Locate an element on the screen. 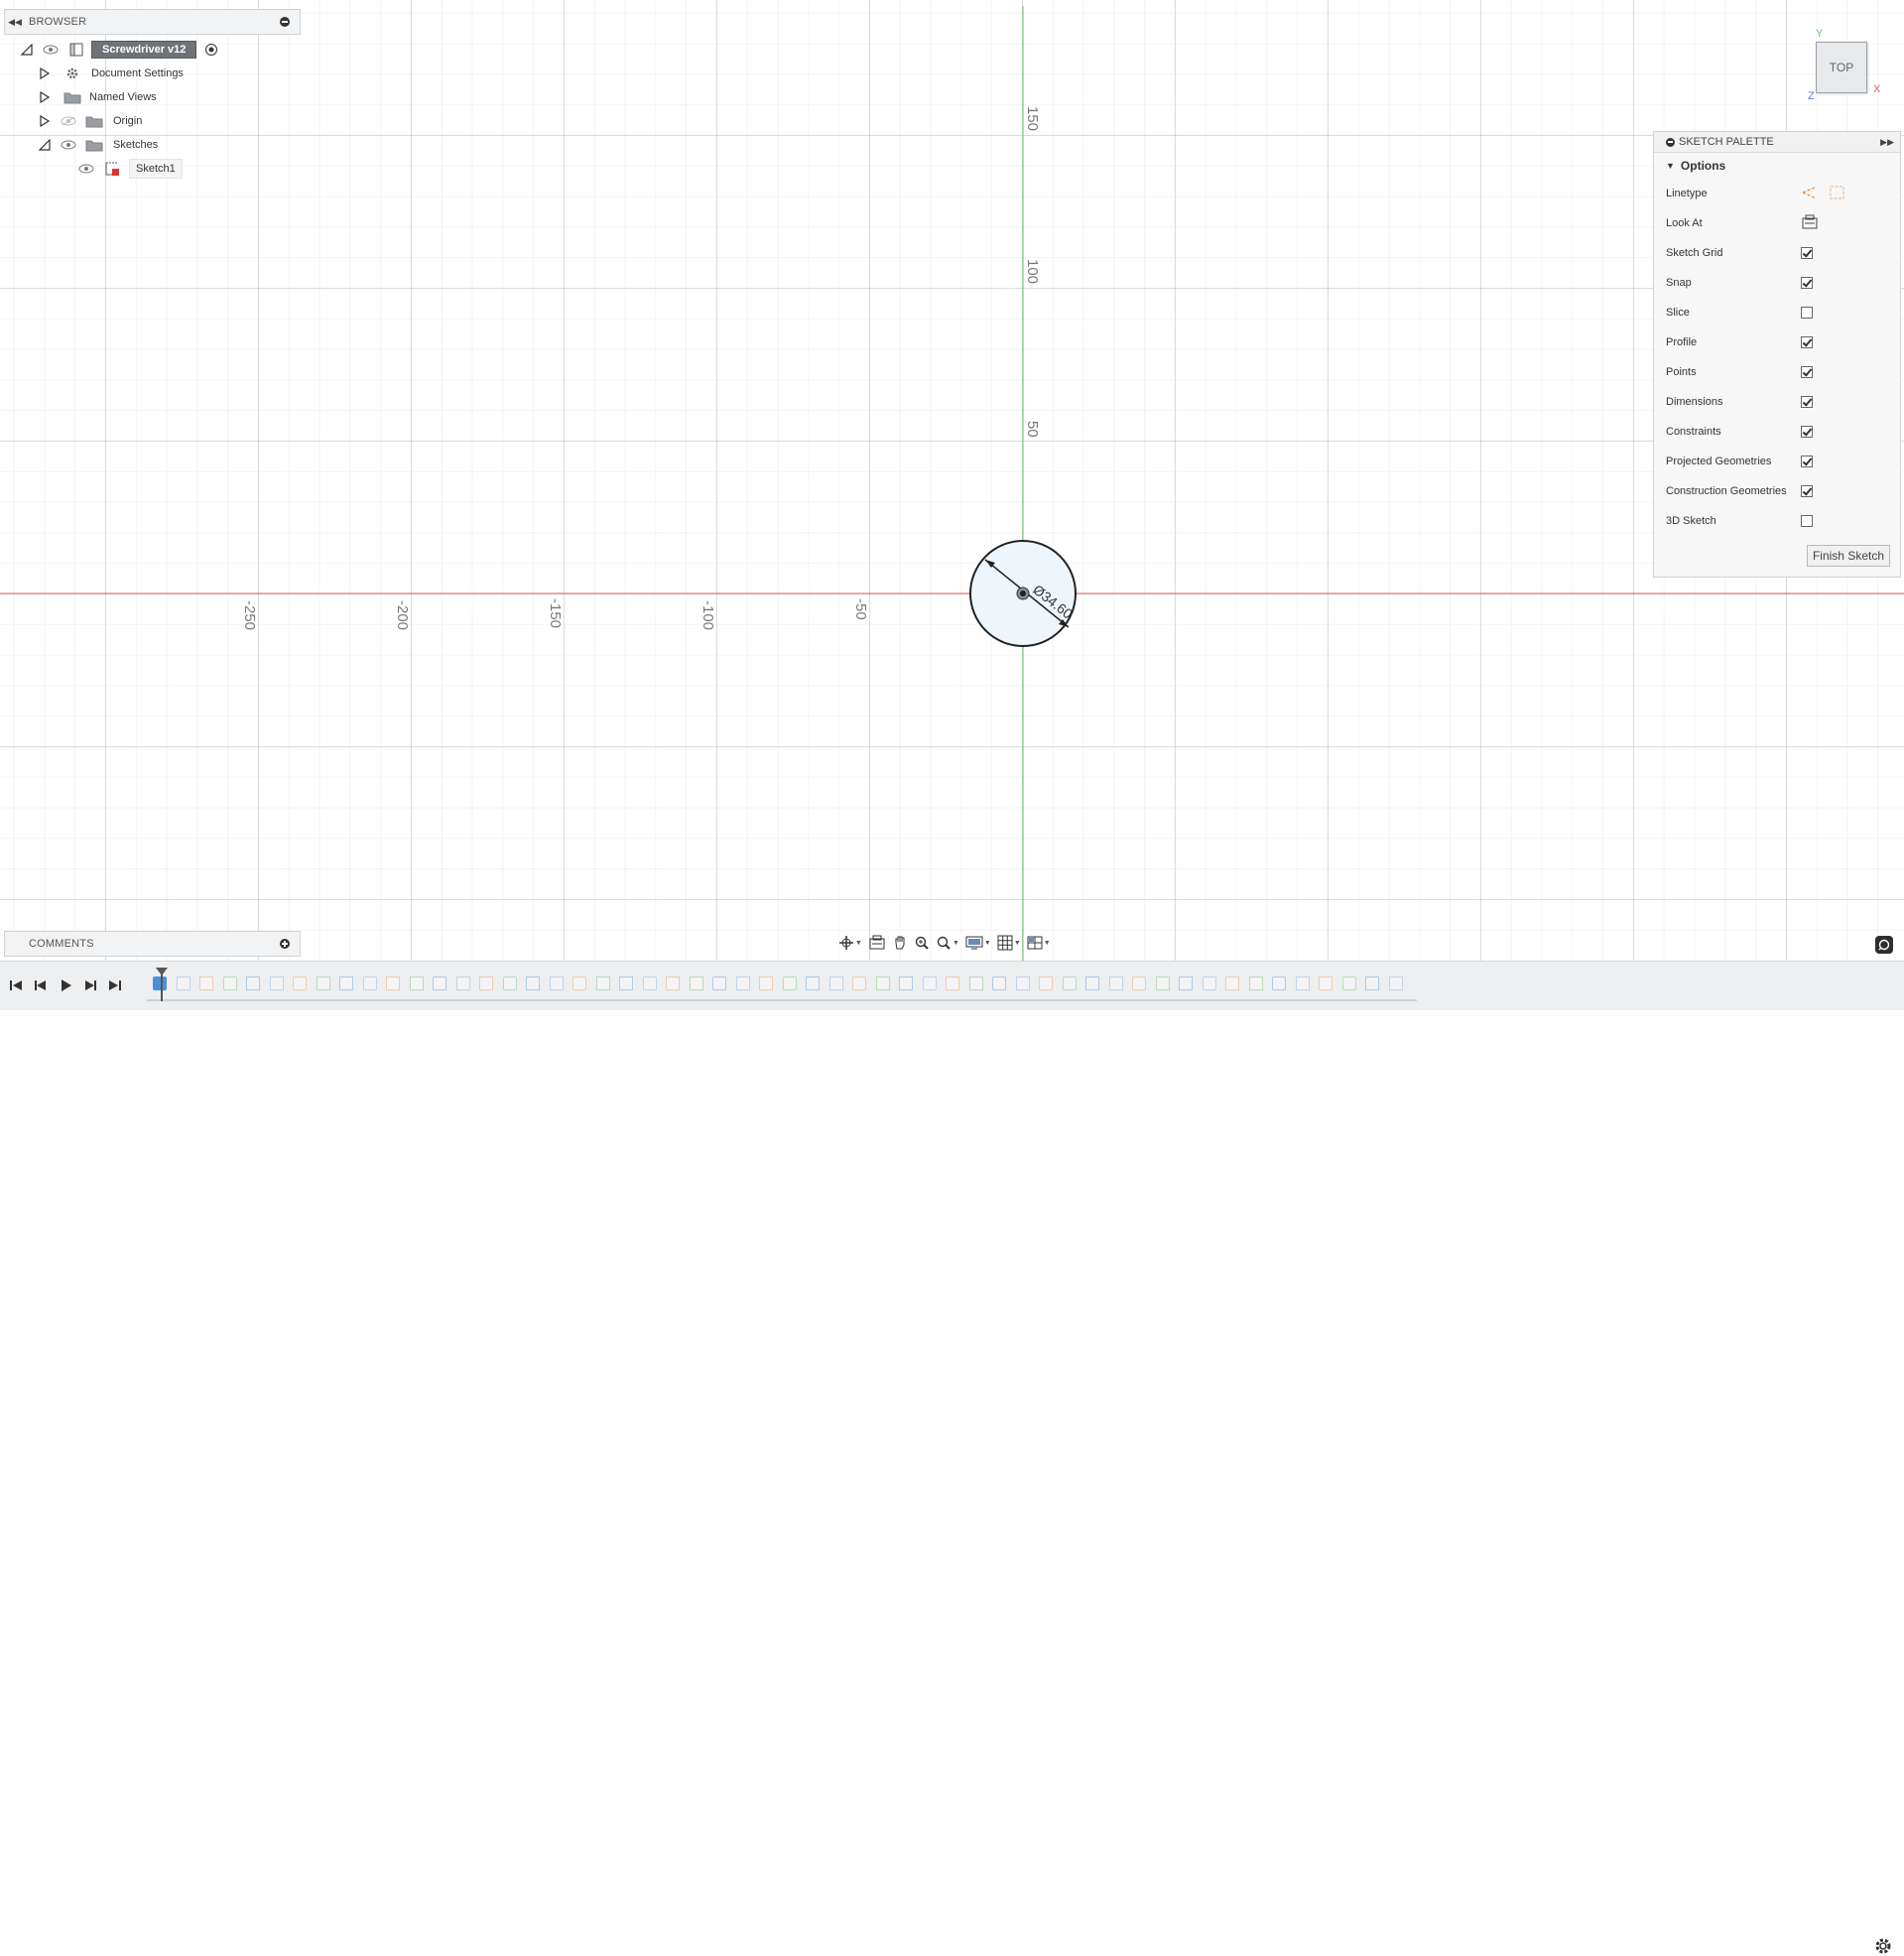  look-at-icon is located at coordinates (1810, 223).